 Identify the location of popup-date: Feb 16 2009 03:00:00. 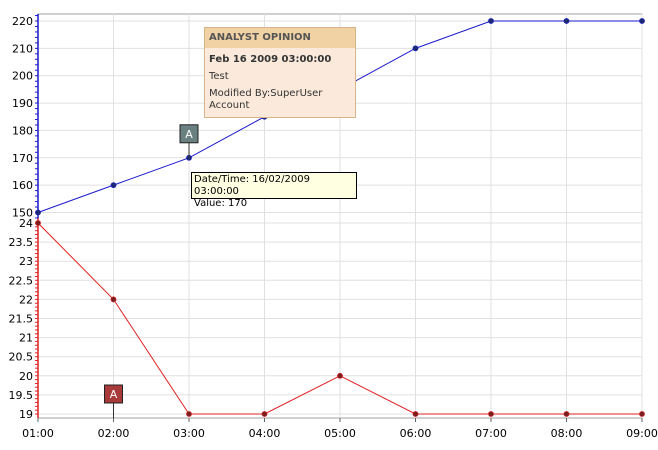
(270, 59).